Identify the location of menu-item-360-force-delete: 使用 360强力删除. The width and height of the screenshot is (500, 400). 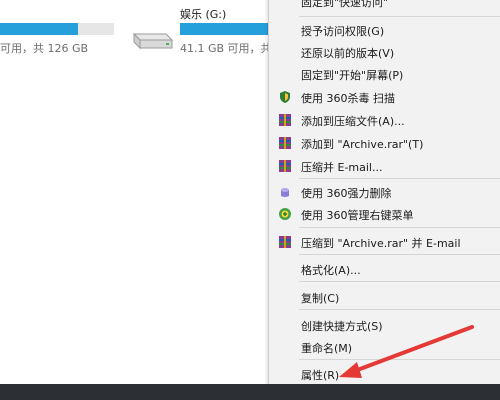
(384, 192).